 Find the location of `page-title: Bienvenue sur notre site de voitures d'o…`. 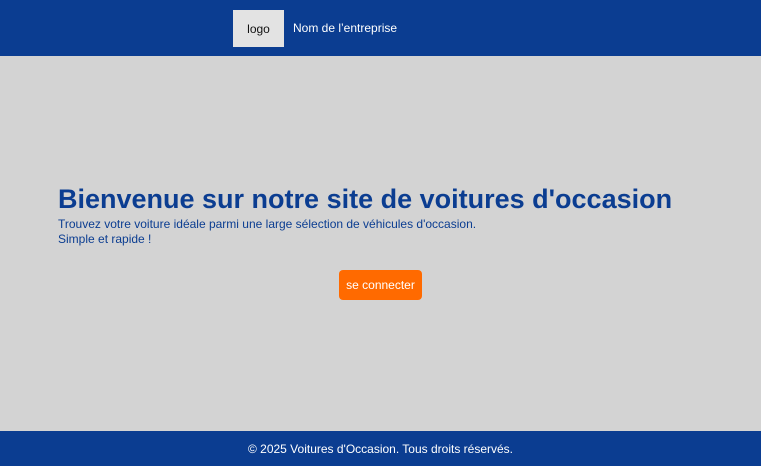

page-title: Bienvenue sur notre site de voitures d'o… is located at coordinates (365, 199).